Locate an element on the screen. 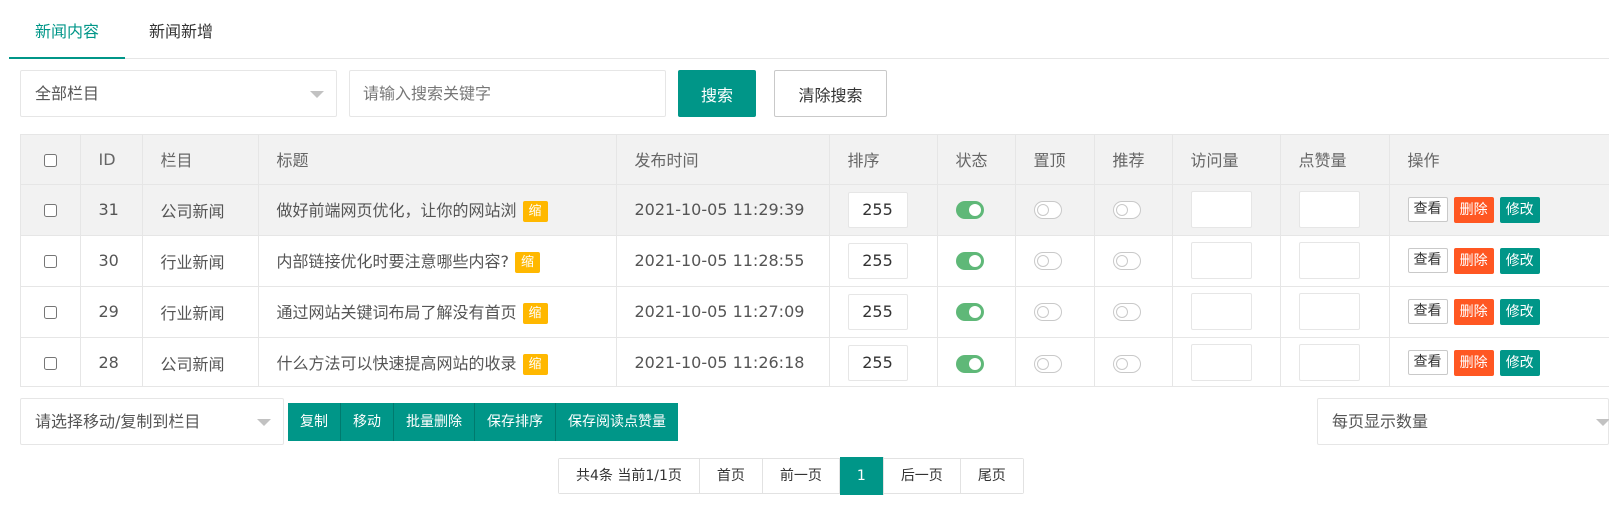 The width and height of the screenshot is (1609, 524). select-all-checkbox is located at coordinates (50, 160).